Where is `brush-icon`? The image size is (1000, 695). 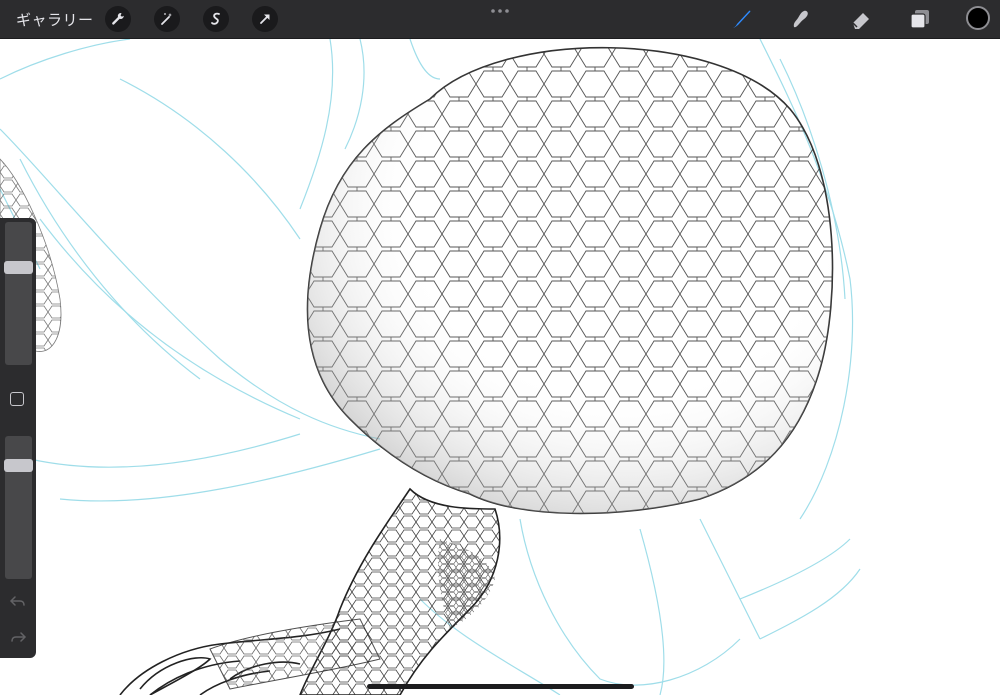 brush-icon is located at coordinates (742, 19).